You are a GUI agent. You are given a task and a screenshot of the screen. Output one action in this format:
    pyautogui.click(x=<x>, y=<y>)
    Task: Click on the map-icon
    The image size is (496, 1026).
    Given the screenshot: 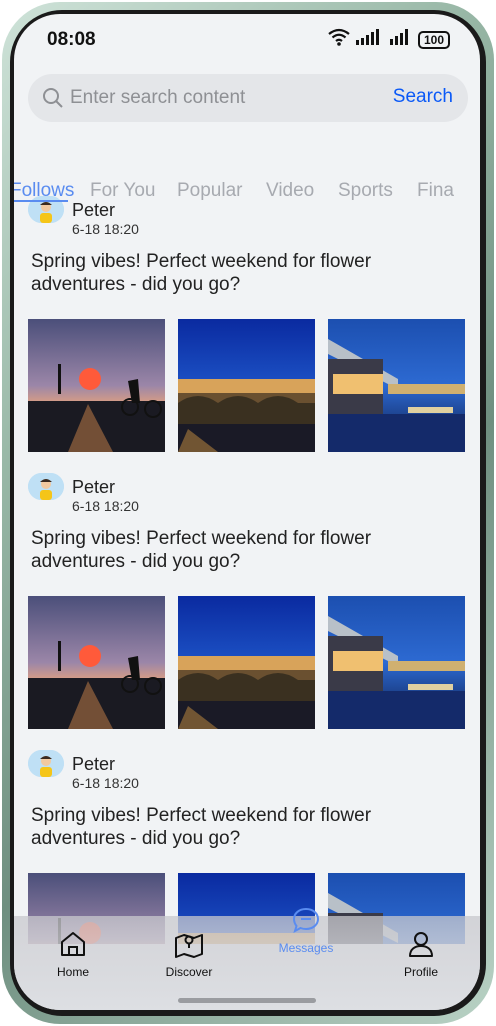 What is the action you would take?
    pyautogui.click(x=189, y=948)
    